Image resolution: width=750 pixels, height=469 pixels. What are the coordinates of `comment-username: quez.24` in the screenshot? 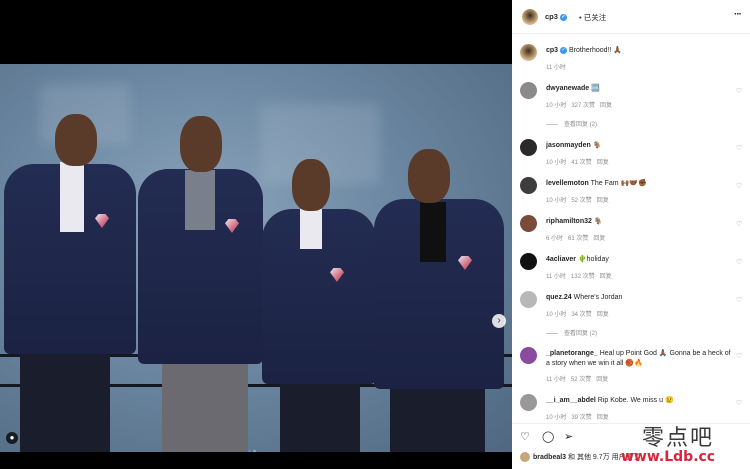 It's located at (559, 297).